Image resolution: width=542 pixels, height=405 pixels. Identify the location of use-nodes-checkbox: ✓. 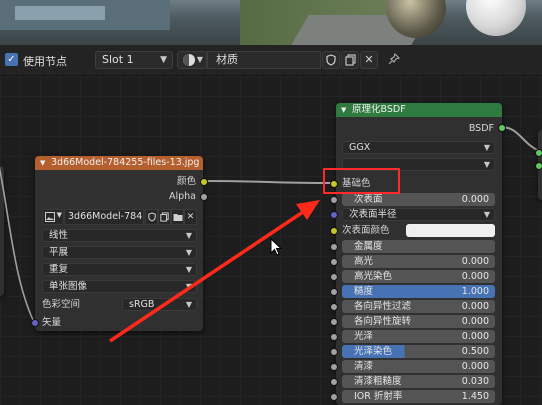
(11, 59).